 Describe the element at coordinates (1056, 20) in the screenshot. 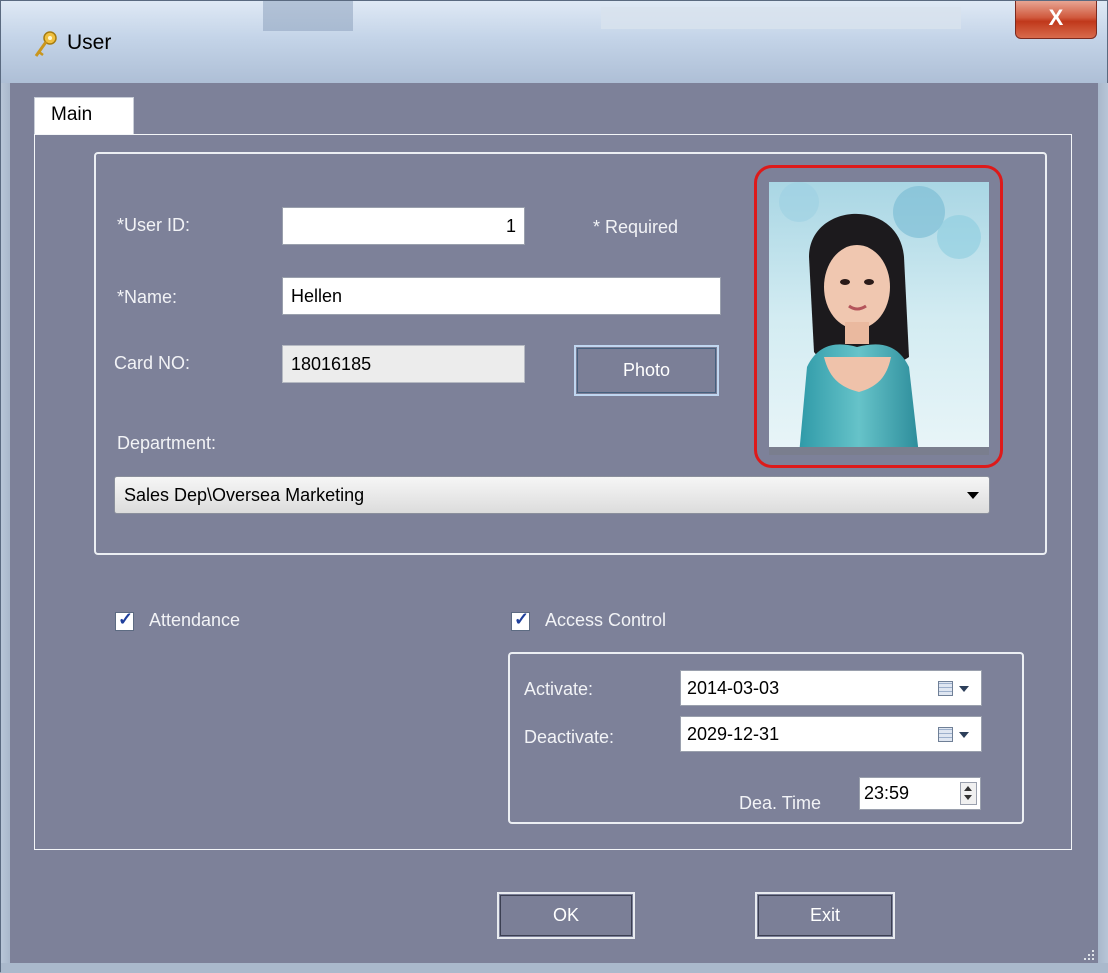

I see `close-button: X` at that location.